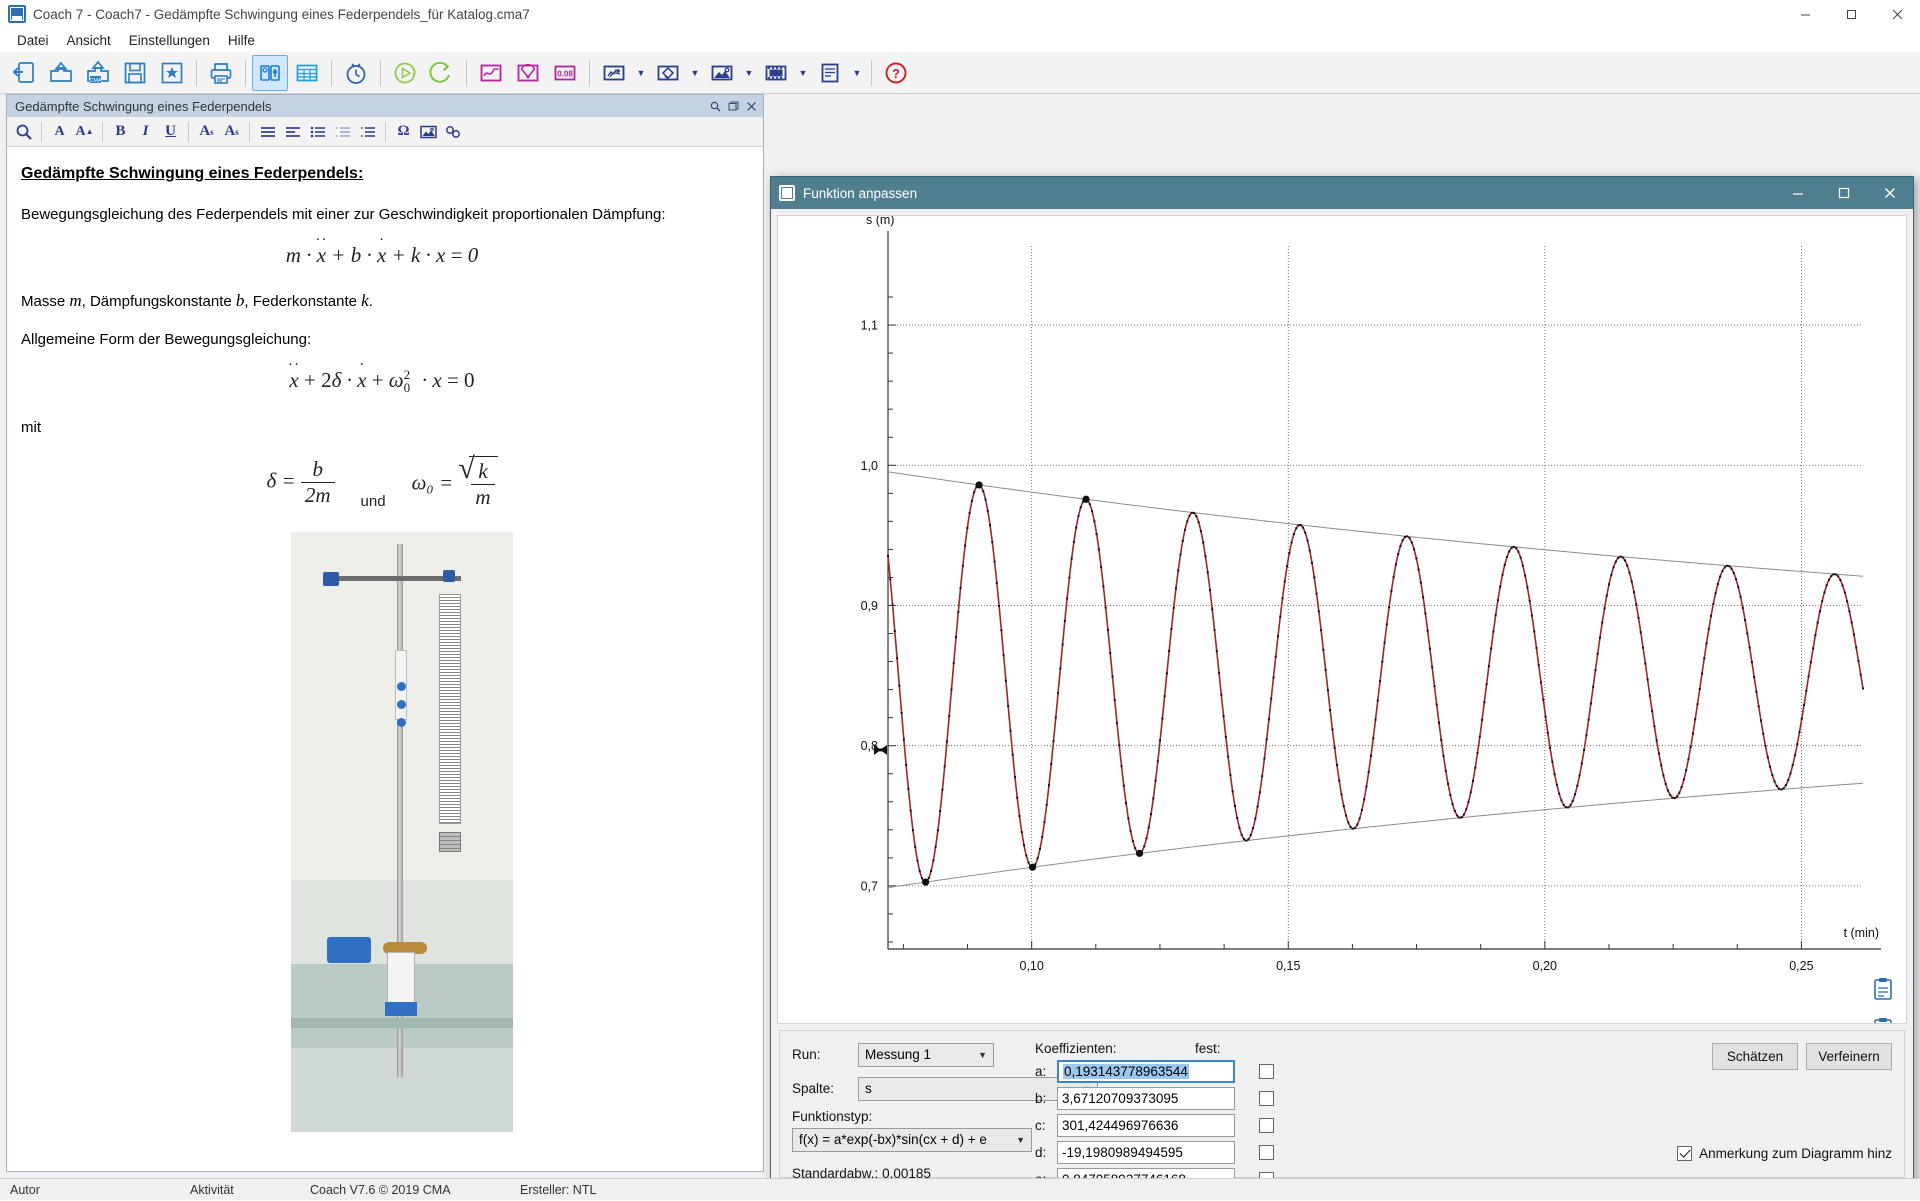  What do you see at coordinates (231, 132) in the screenshot?
I see `superscript-icon: As` at bounding box center [231, 132].